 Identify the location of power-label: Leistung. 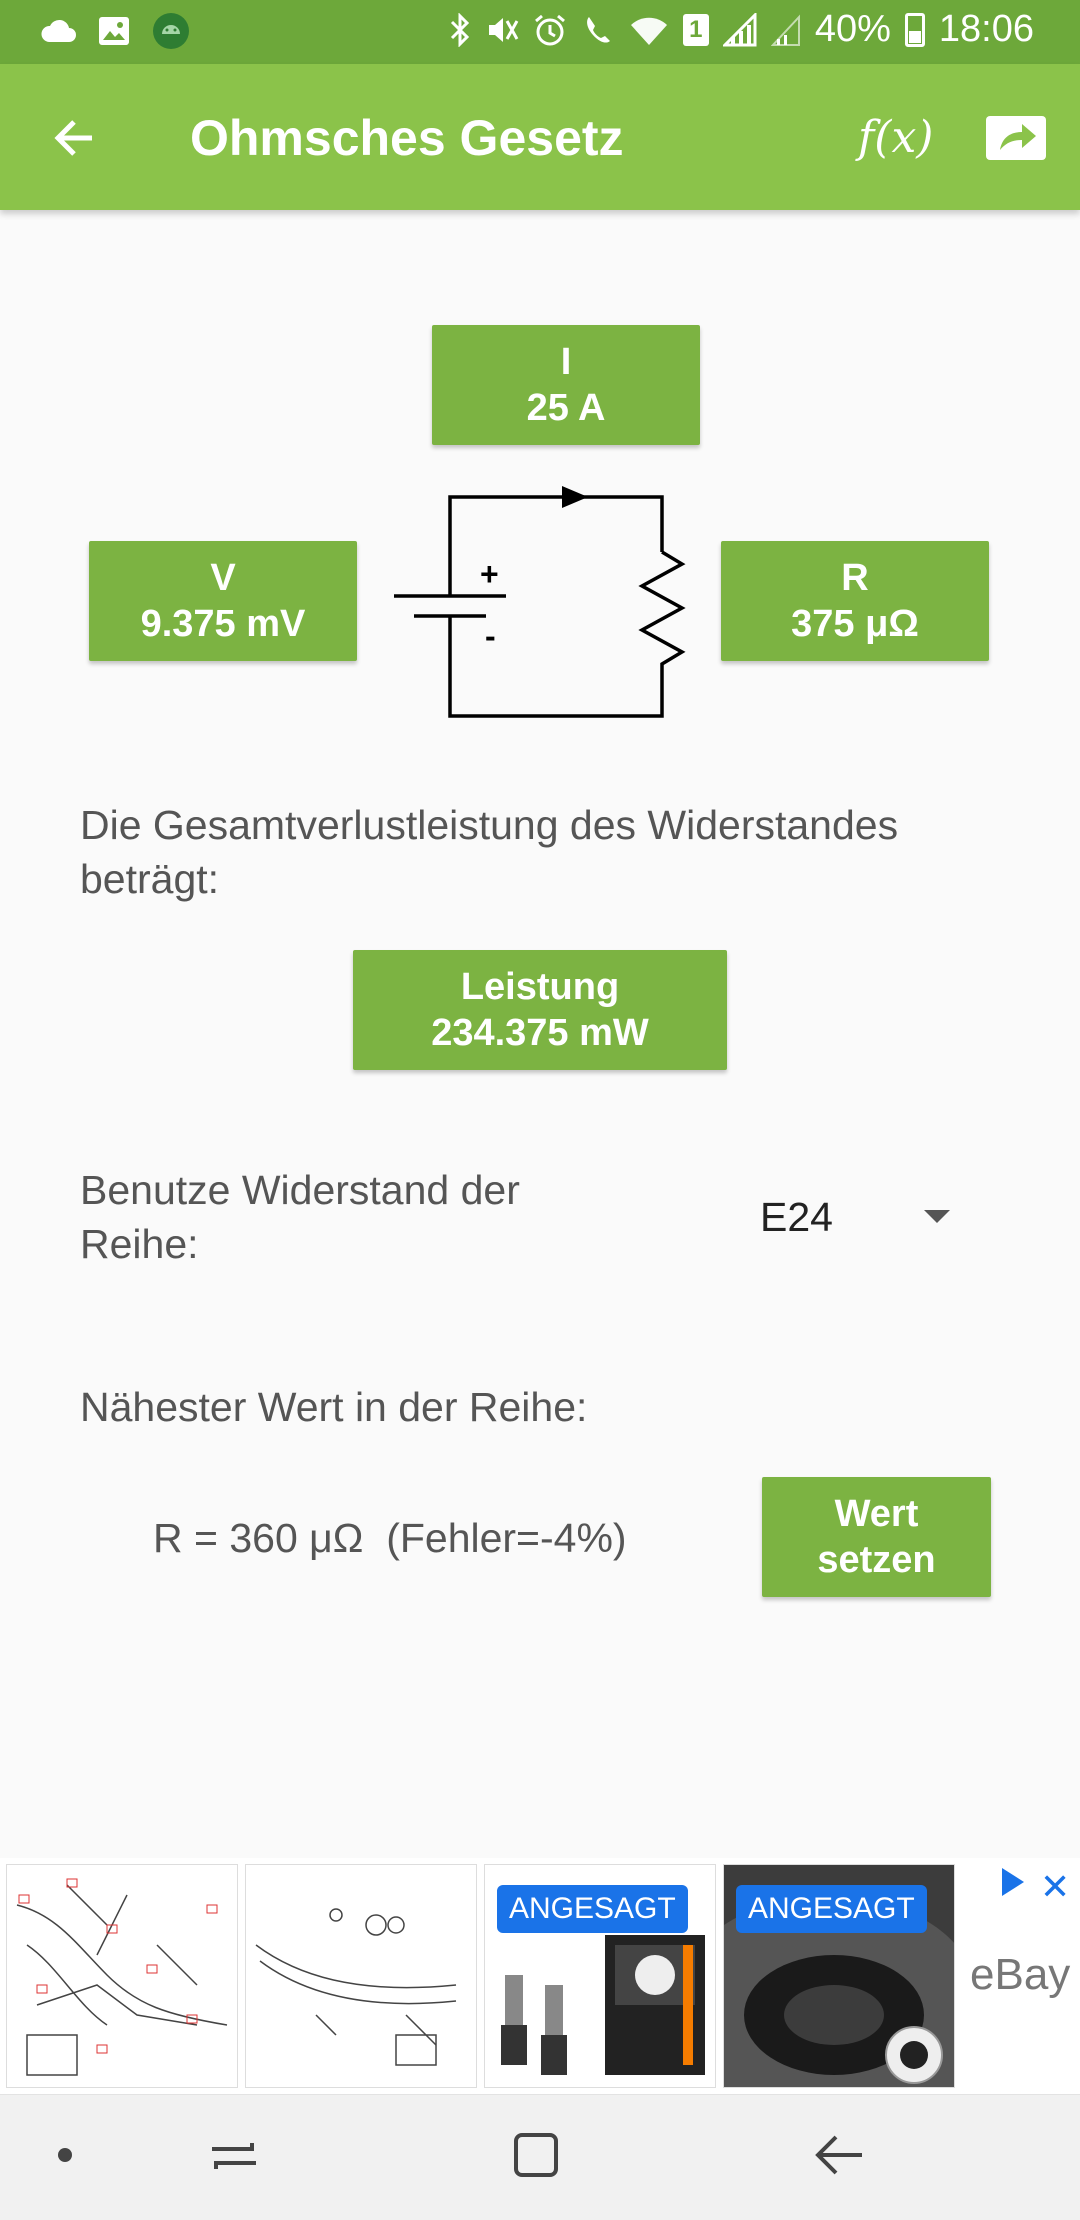
(540, 987).